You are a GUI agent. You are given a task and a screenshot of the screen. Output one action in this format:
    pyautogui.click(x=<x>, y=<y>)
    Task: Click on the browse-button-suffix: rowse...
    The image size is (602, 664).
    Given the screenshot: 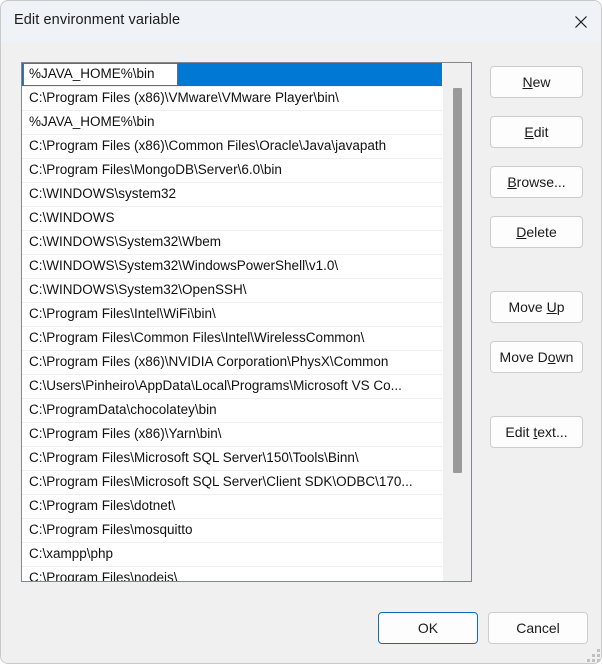 What is the action you would take?
    pyautogui.click(x=541, y=182)
    